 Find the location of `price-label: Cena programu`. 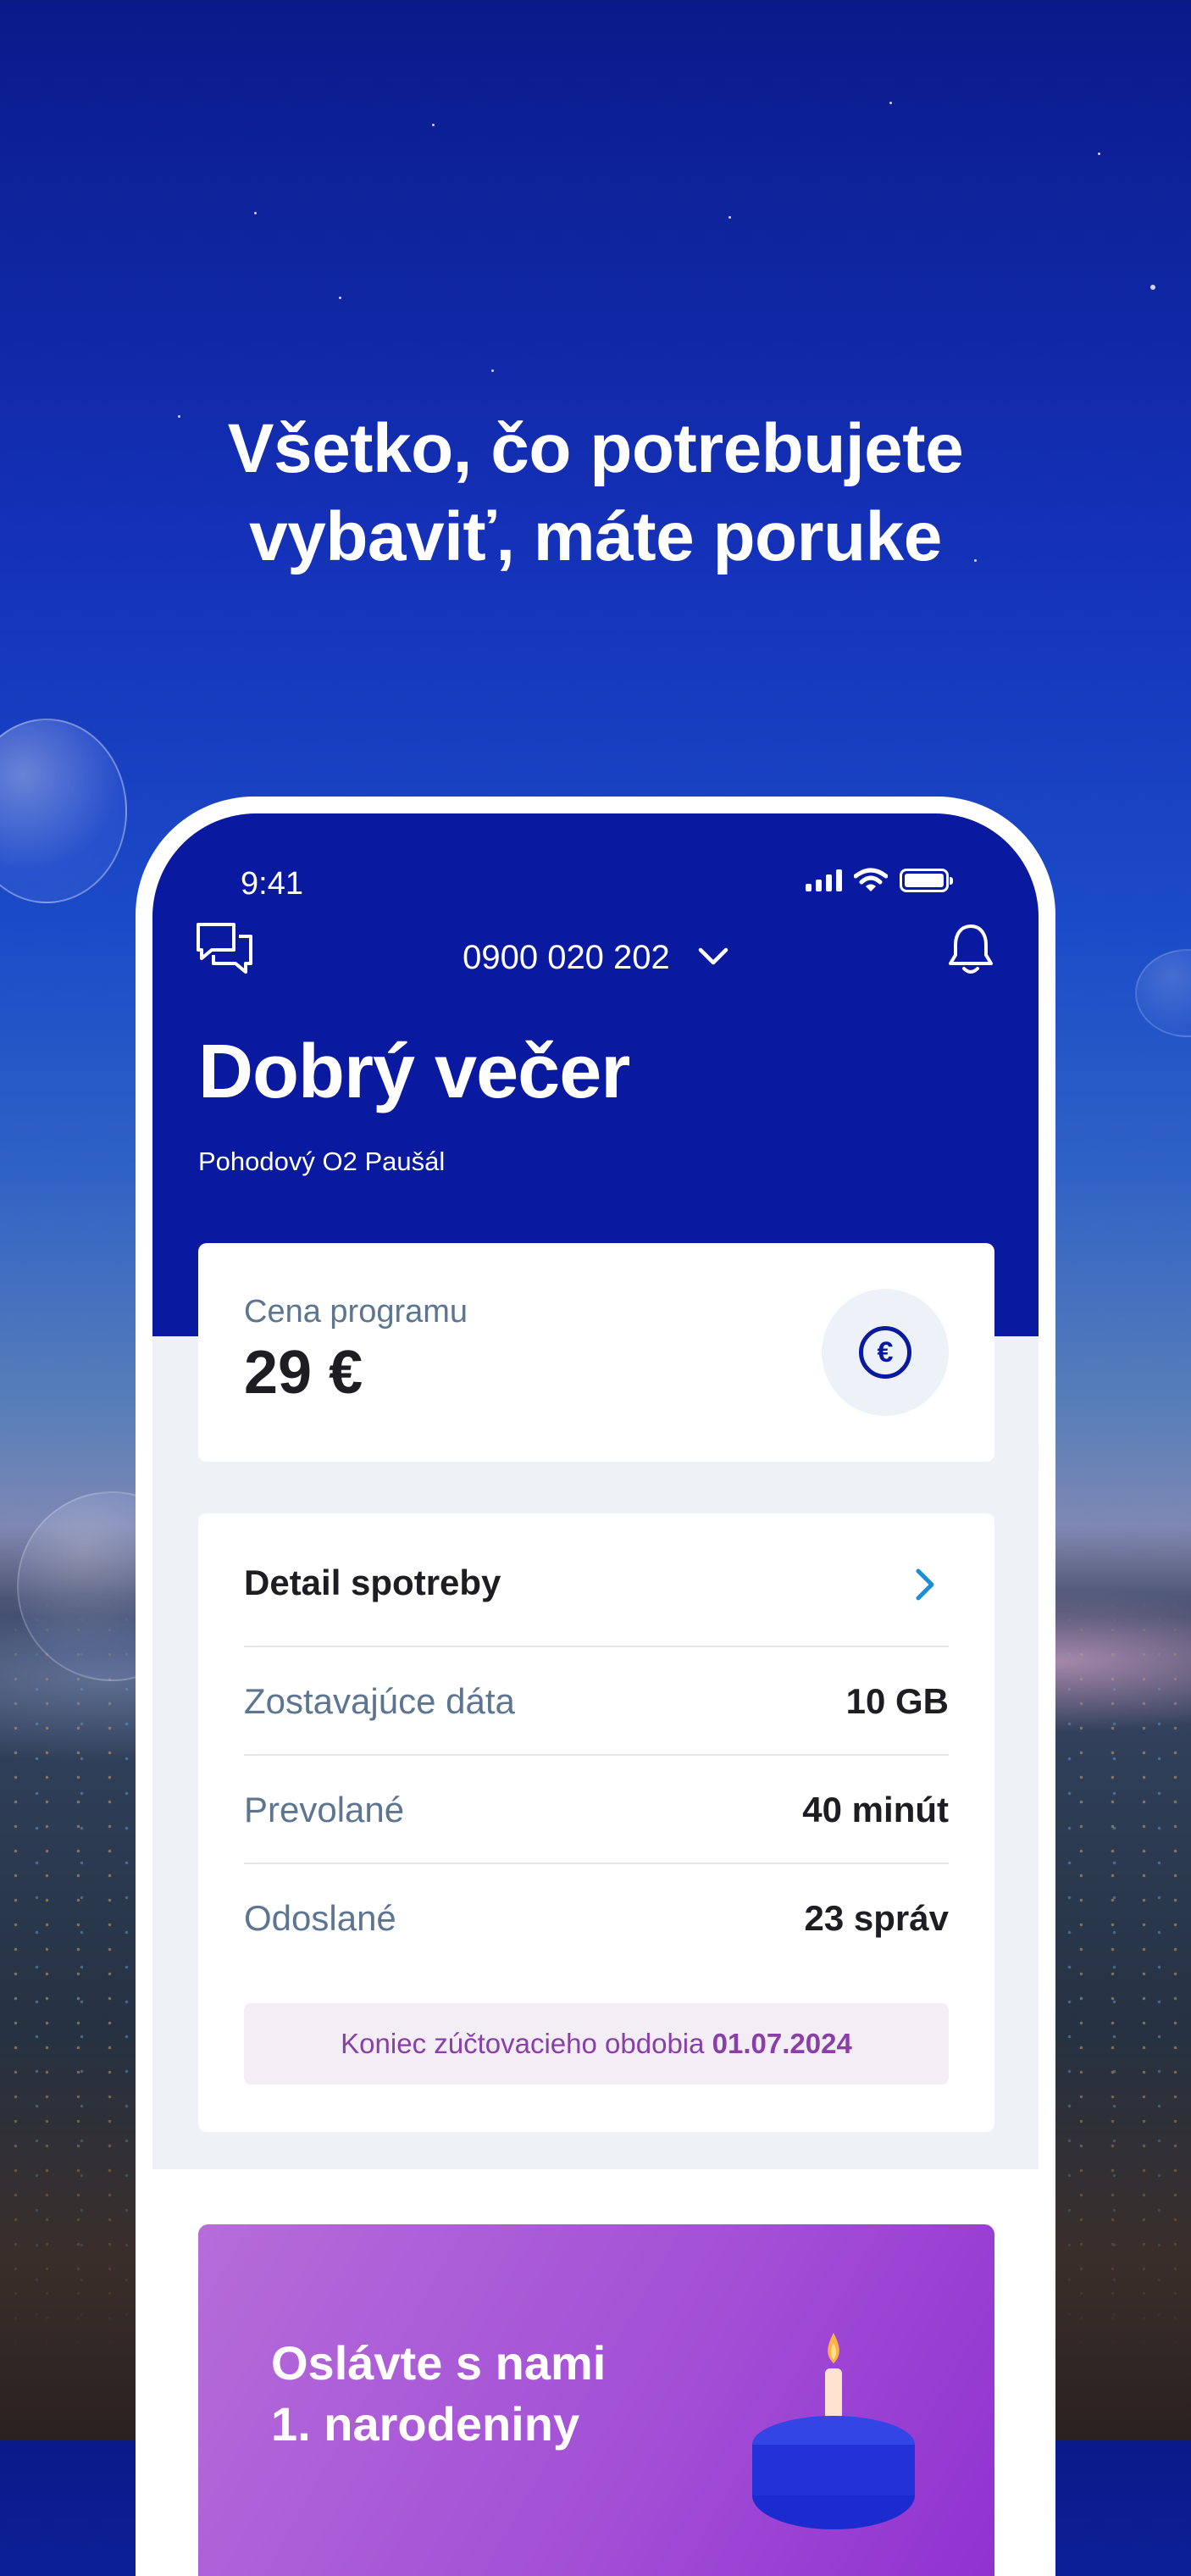

price-label: Cena programu is located at coordinates (356, 1312).